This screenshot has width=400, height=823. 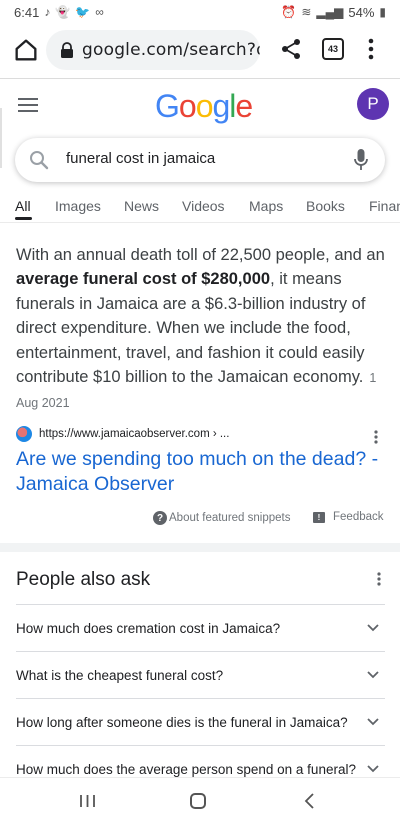 I want to click on share-icon, so click(x=291, y=49).